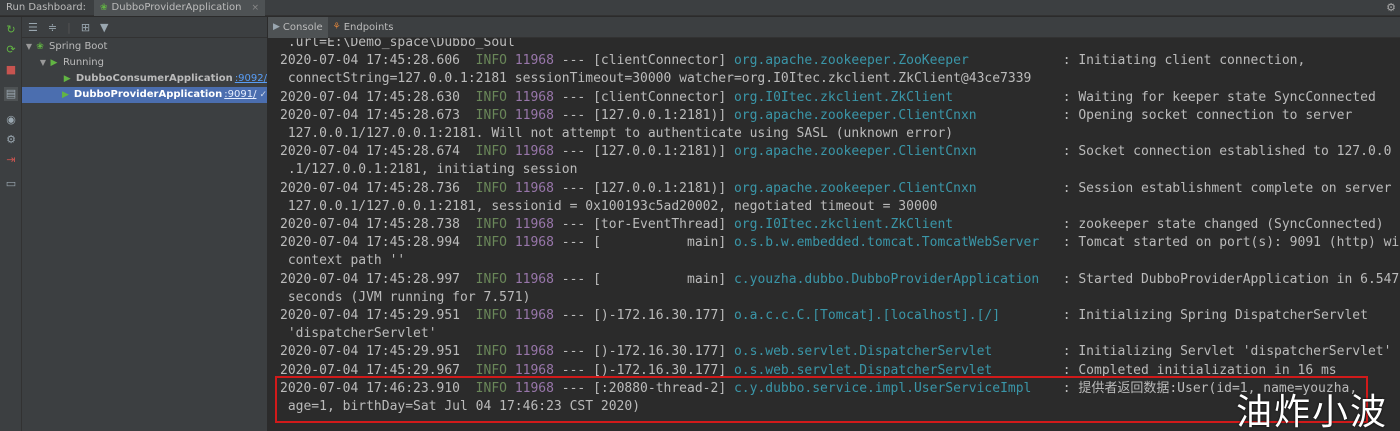  I want to click on log-timestamp: 2020-07-04 17:45:28.738, so click(370, 224).